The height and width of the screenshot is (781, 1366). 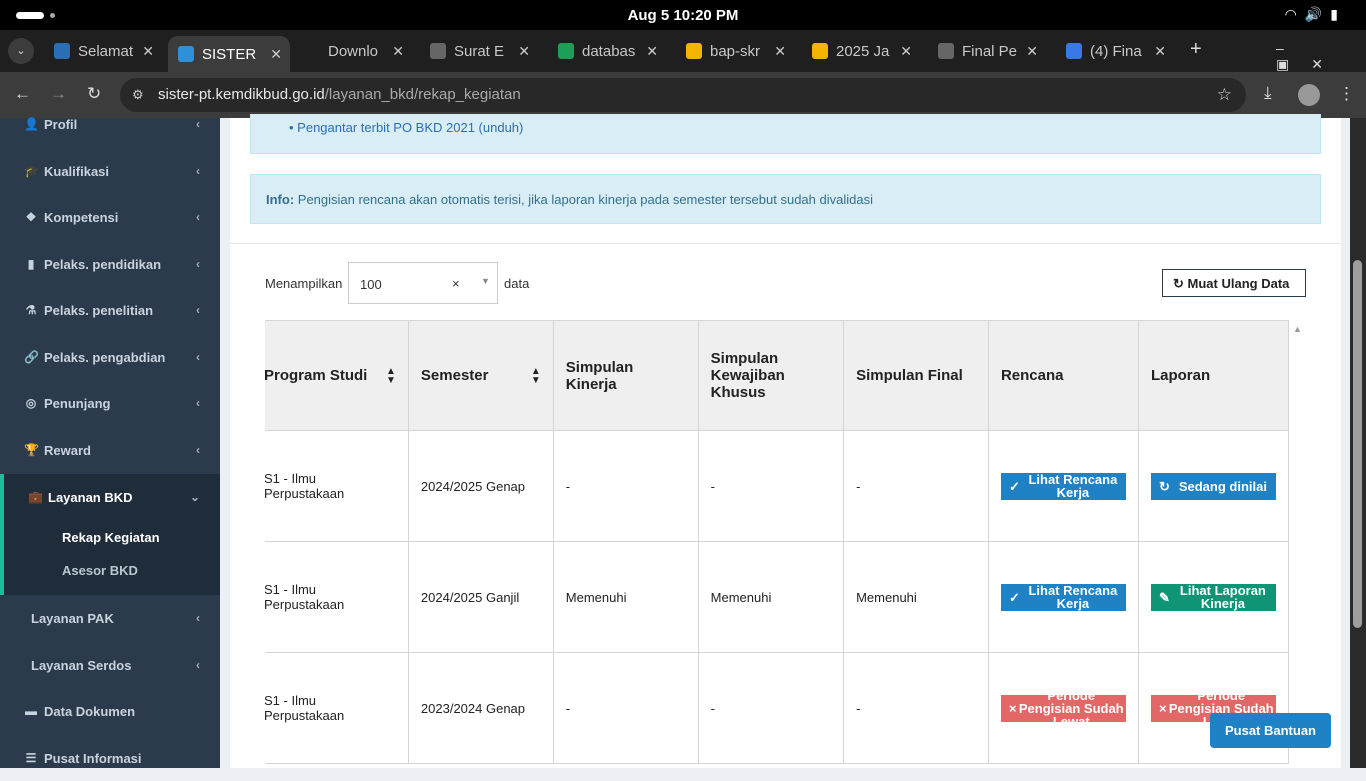 What do you see at coordinates (62, 51) in the screenshot?
I see `uin-logo-icon` at bounding box center [62, 51].